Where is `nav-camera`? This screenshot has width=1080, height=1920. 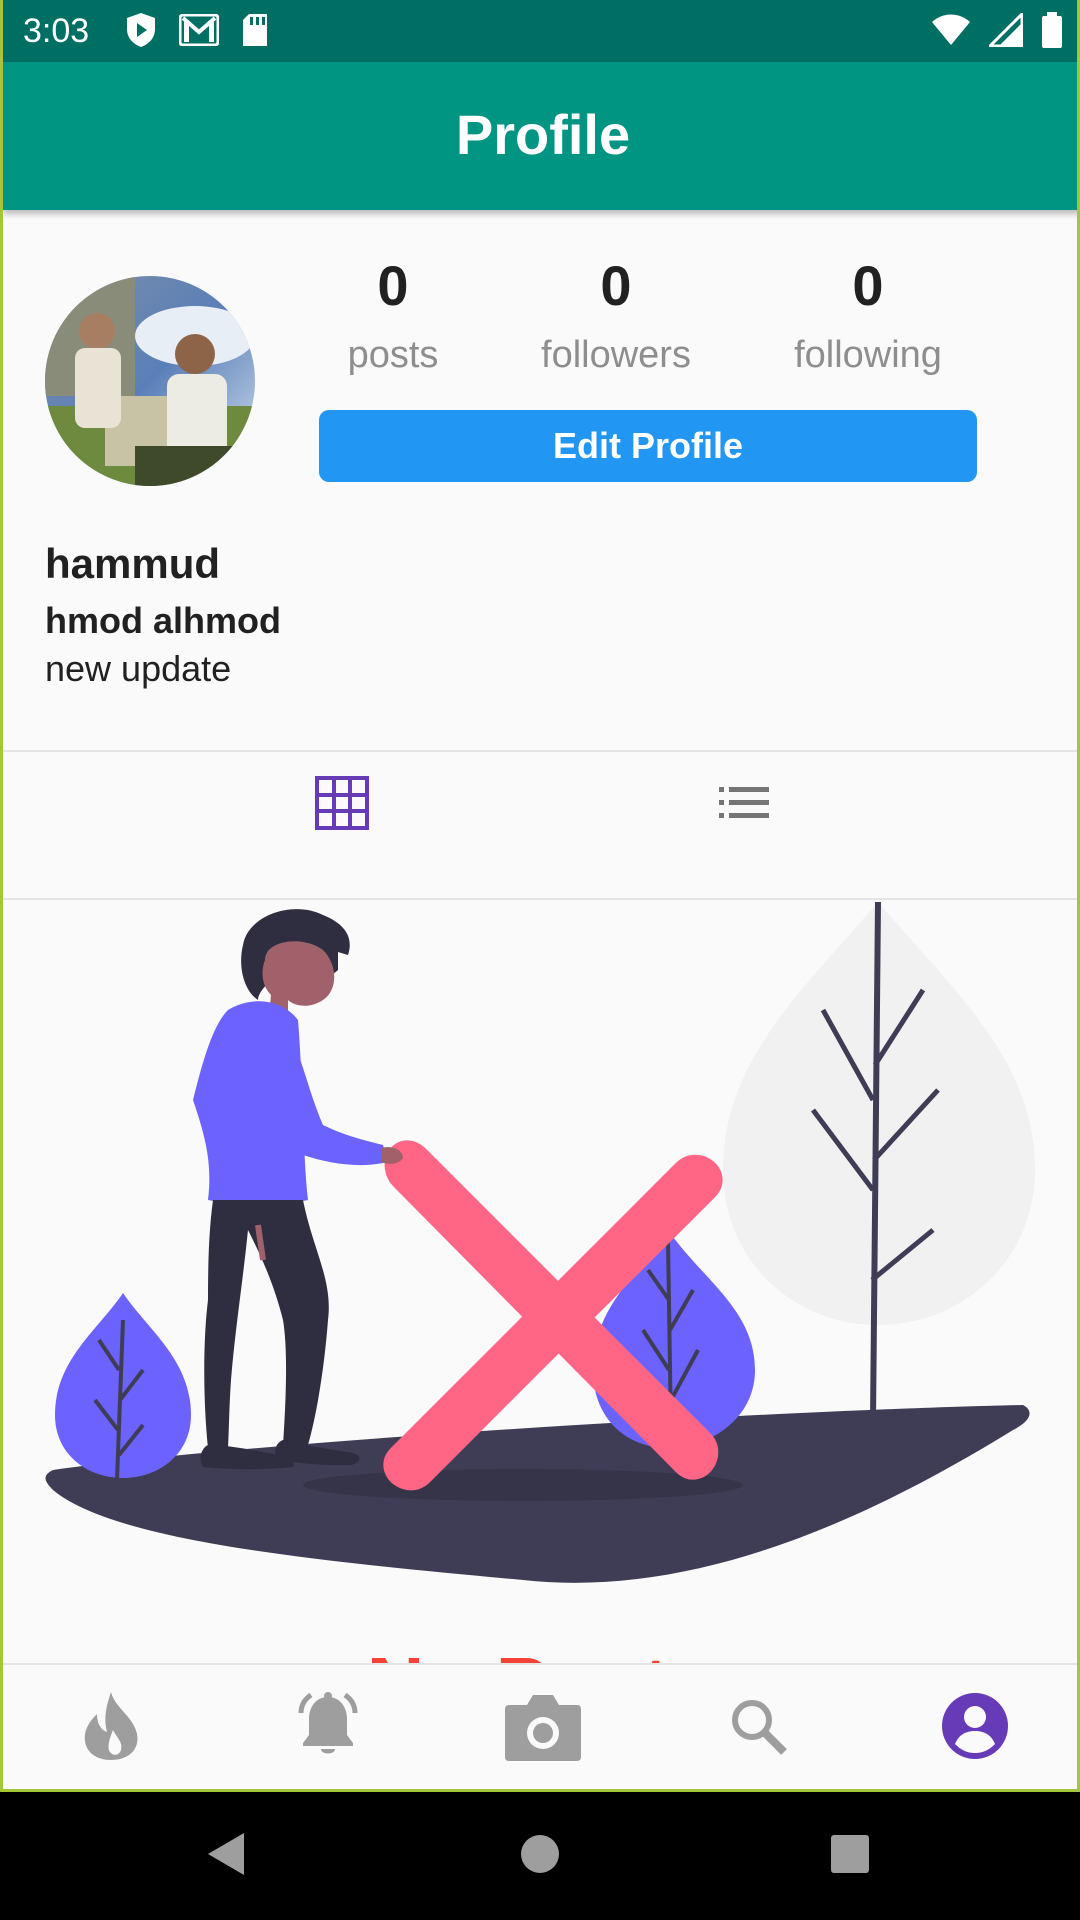 nav-camera is located at coordinates (543, 1728).